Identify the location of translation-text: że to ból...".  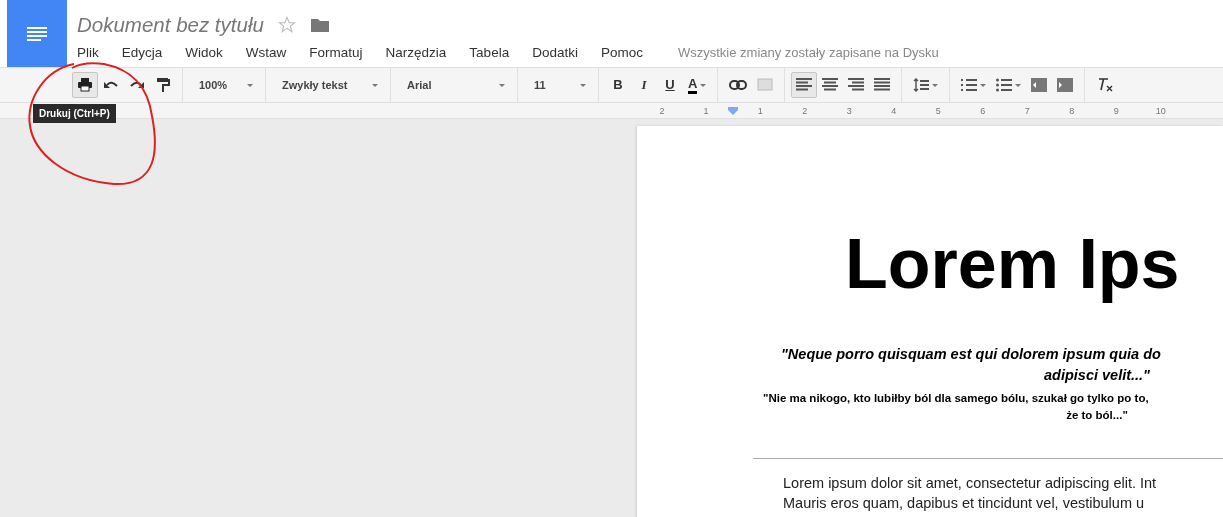
(1097, 415).